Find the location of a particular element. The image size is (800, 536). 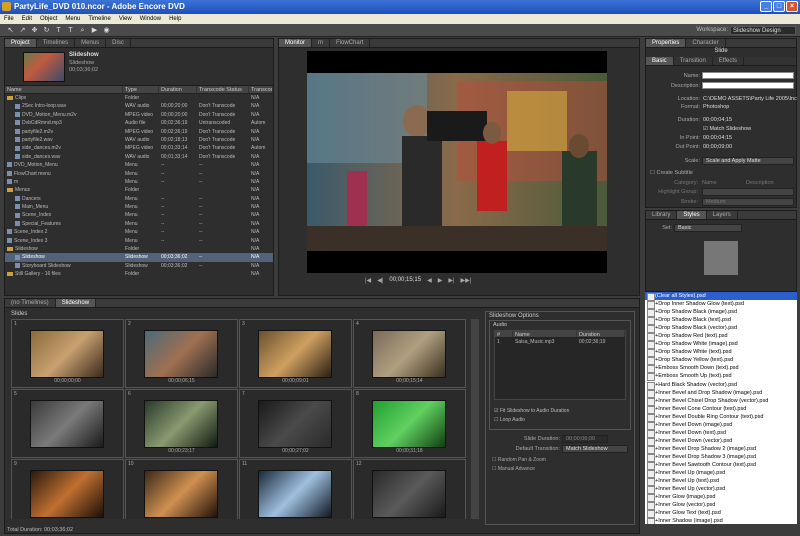

tab-no-timelines: (no Timelines) is located at coordinates (30, 303).